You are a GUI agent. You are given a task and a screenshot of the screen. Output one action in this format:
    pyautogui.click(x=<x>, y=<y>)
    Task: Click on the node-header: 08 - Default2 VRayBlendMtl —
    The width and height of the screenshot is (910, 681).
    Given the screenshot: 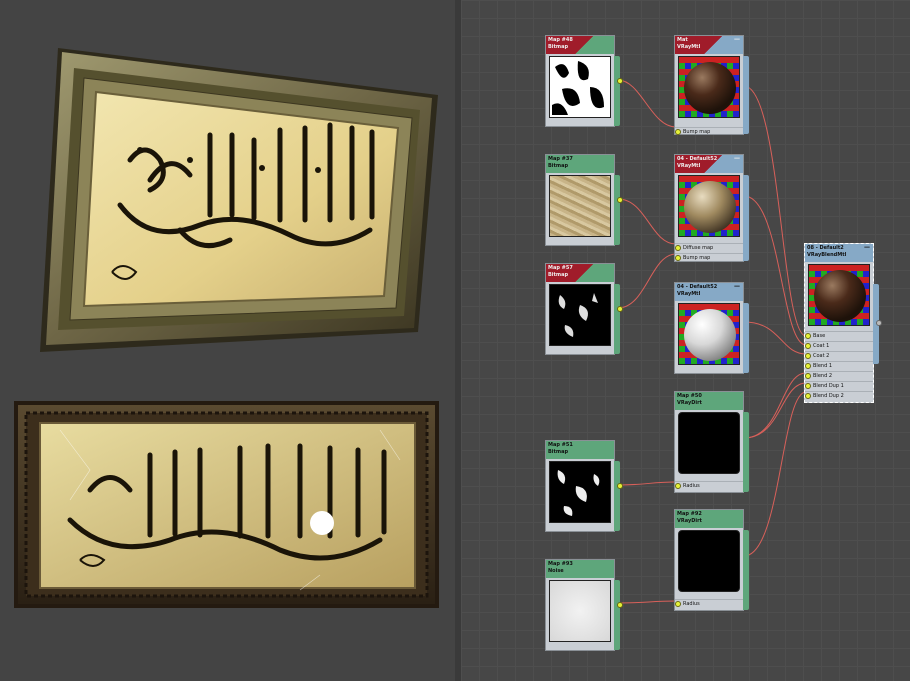 What is the action you would take?
    pyautogui.click(x=839, y=253)
    